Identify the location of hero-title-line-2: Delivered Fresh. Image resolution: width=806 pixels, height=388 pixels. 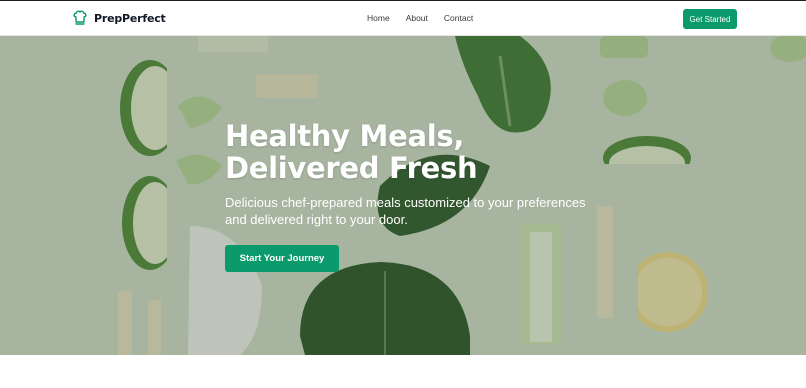
(351, 168).